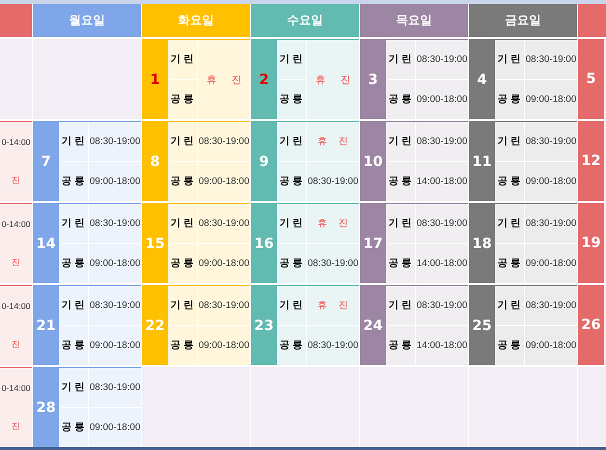 Image resolution: width=606 pixels, height=450 pixels. What do you see at coordinates (87, 20) in the screenshot?
I see `weekday-header: 월요일` at bounding box center [87, 20].